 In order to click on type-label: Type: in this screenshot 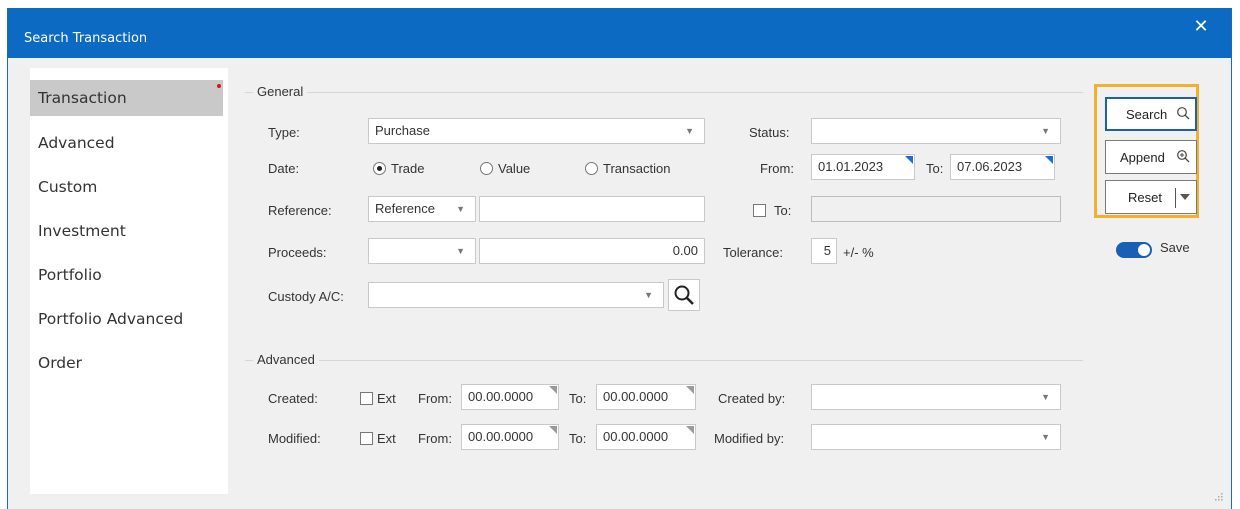, I will do `click(284, 132)`.